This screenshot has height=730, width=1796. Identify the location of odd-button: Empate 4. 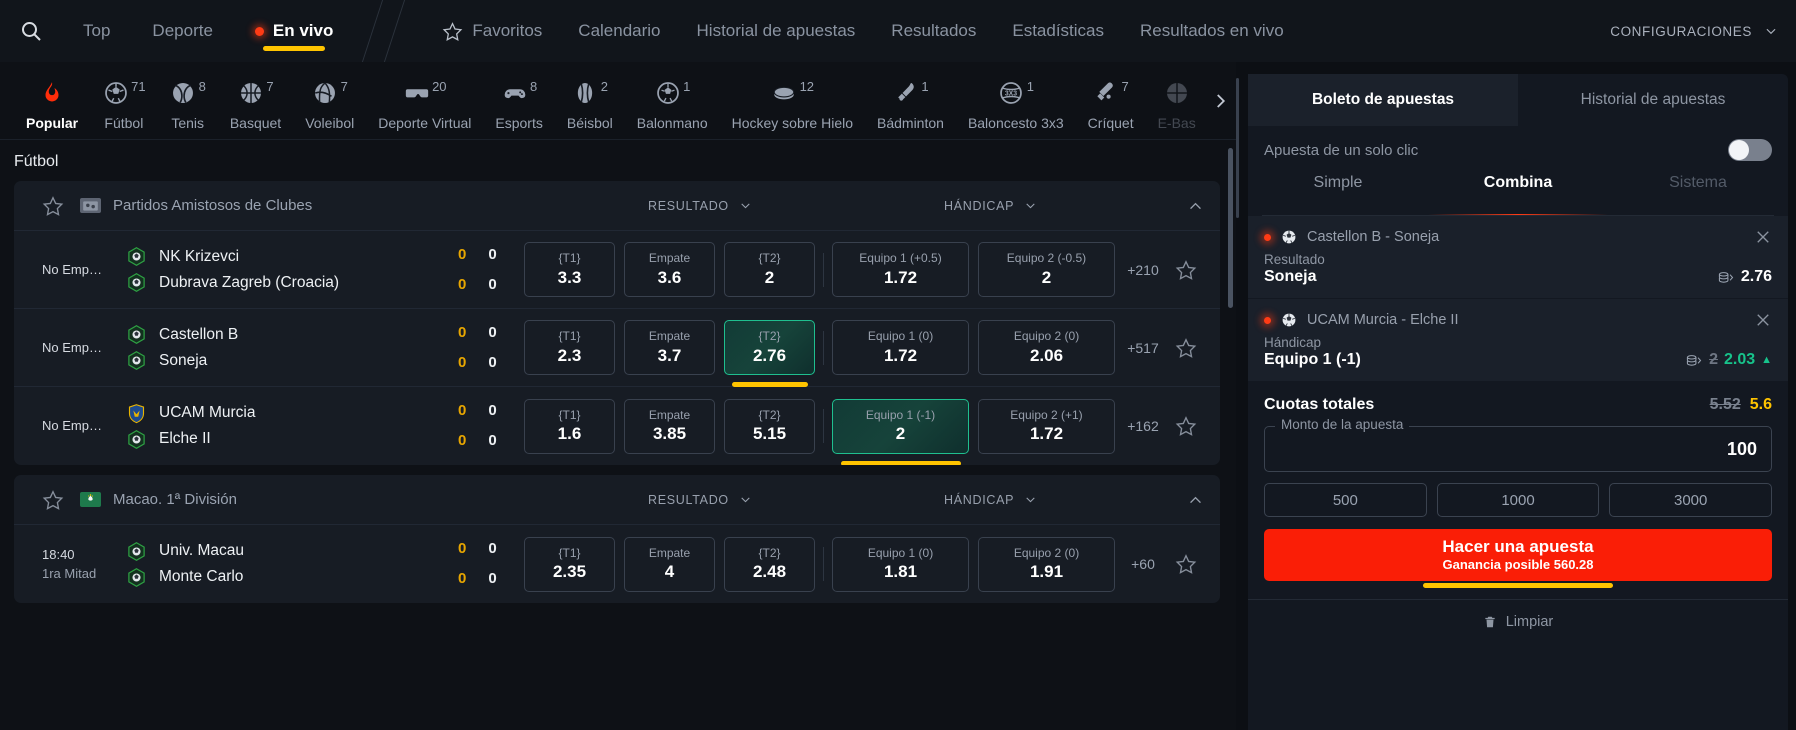
(669, 564).